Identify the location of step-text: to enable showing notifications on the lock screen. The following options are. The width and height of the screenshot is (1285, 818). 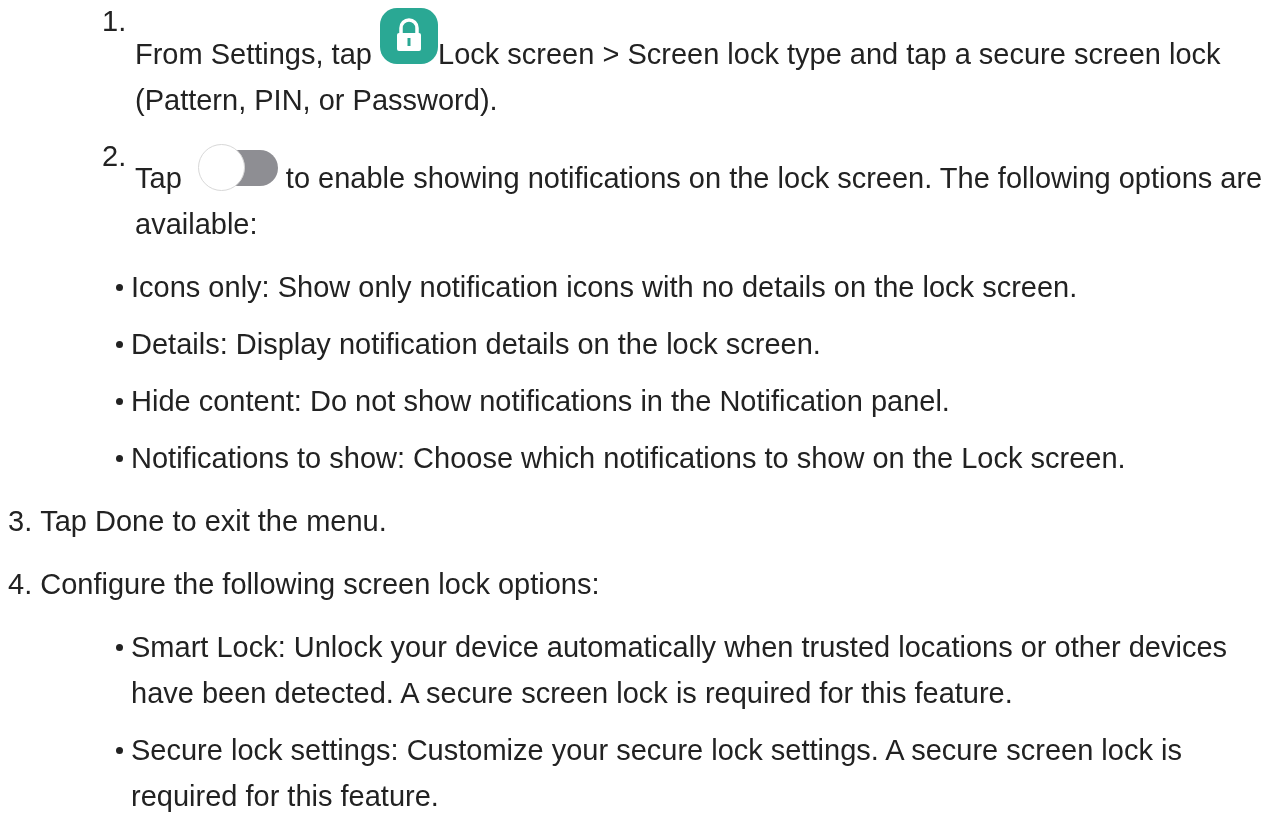
(774, 178).